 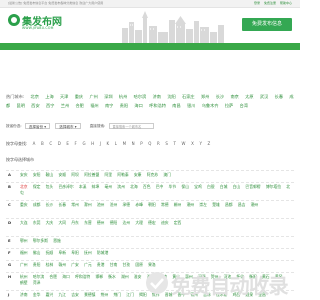 I want to click on city-link: 阜新, so click(x=62, y=252).